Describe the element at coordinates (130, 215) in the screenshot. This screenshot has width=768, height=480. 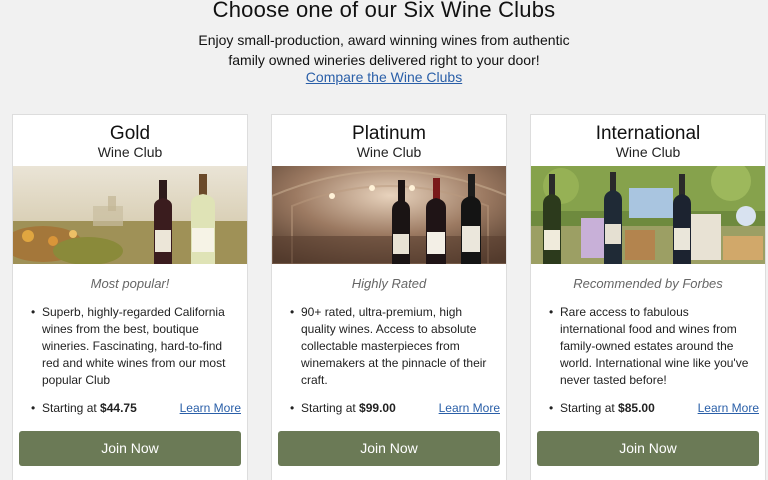
I see `gold-club-photo` at that location.